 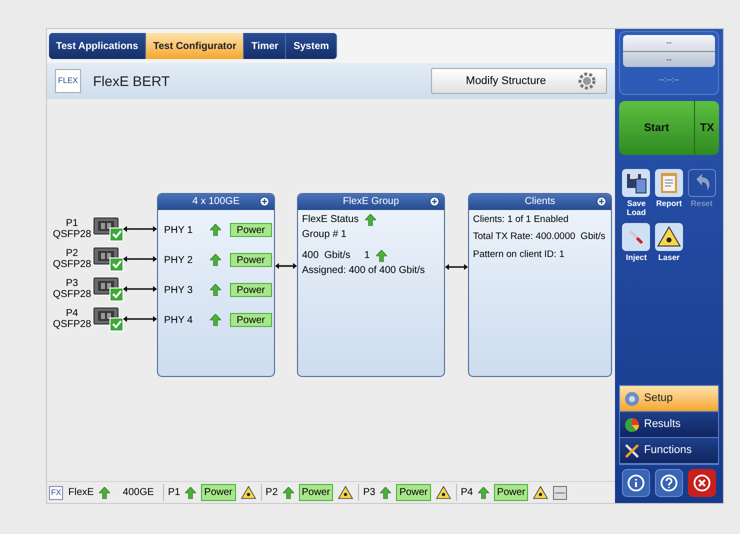 I want to click on status-port: P1, so click(x=174, y=493).